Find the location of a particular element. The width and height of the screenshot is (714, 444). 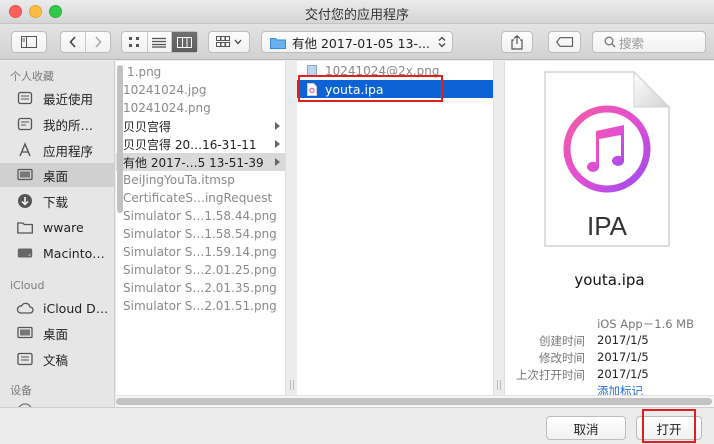

forward-button is located at coordinates (97, 42).